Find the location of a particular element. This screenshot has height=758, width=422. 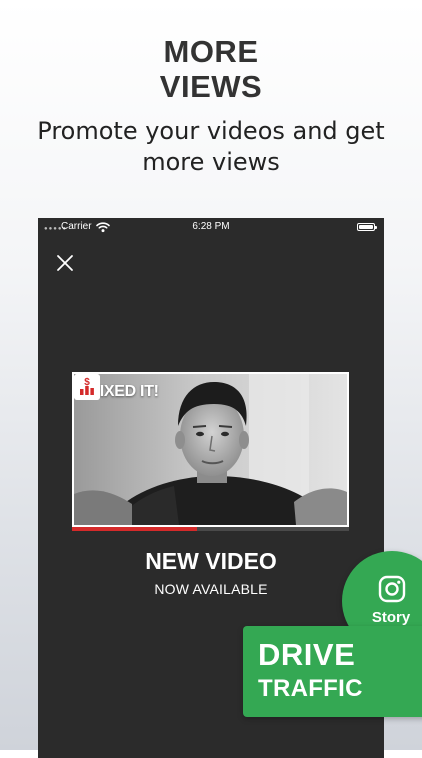

video-progress-fill is located at coordinates (134, 529).